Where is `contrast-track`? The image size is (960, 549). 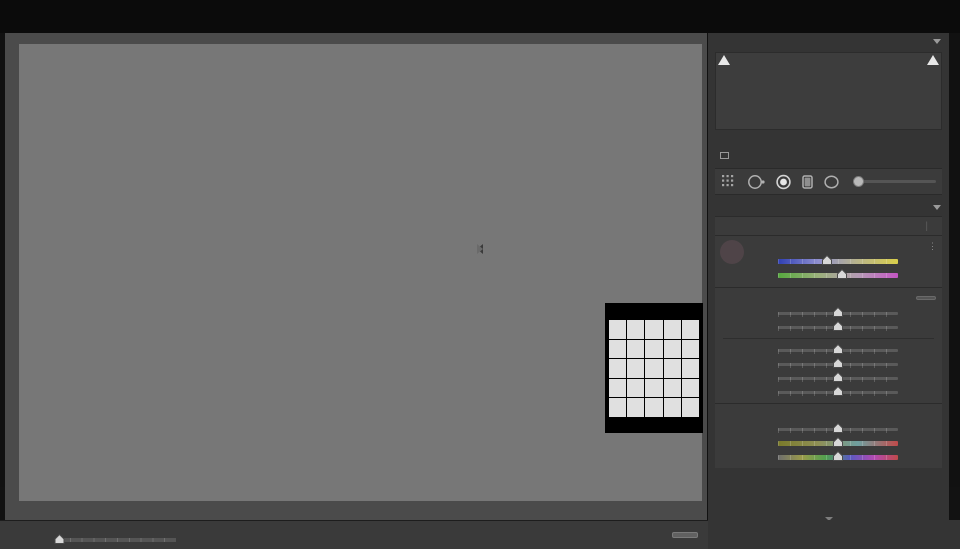
contrast-track is located at coordinates (838, 325).